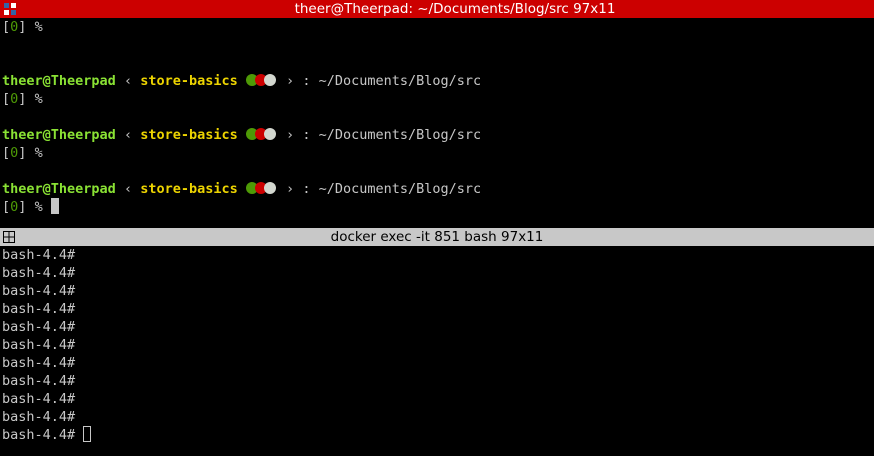 Image resolution: width=874 pixels, height=456 pixels. What do you see at coordinates (10, 9) in the screenshot?
I see `terminator-app-icon` at bounding box center [10, 9].